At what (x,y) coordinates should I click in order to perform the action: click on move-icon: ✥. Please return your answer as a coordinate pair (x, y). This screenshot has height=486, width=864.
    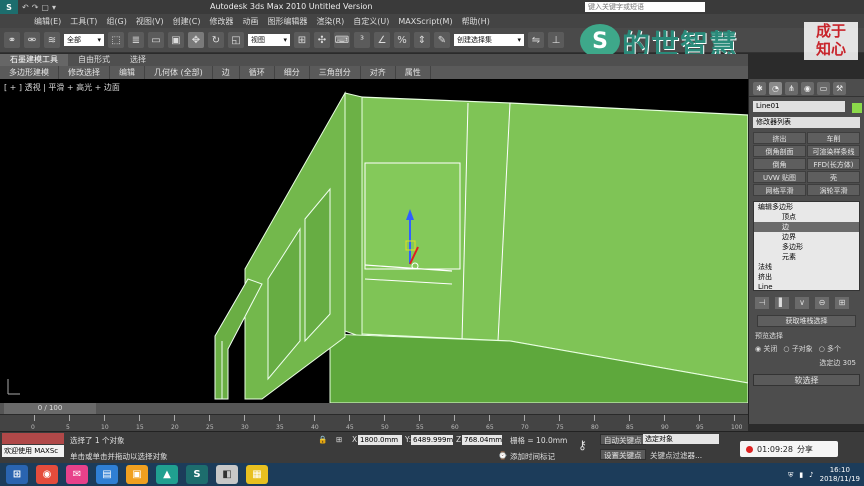
    Looking at the image, I should click on (196, 40).